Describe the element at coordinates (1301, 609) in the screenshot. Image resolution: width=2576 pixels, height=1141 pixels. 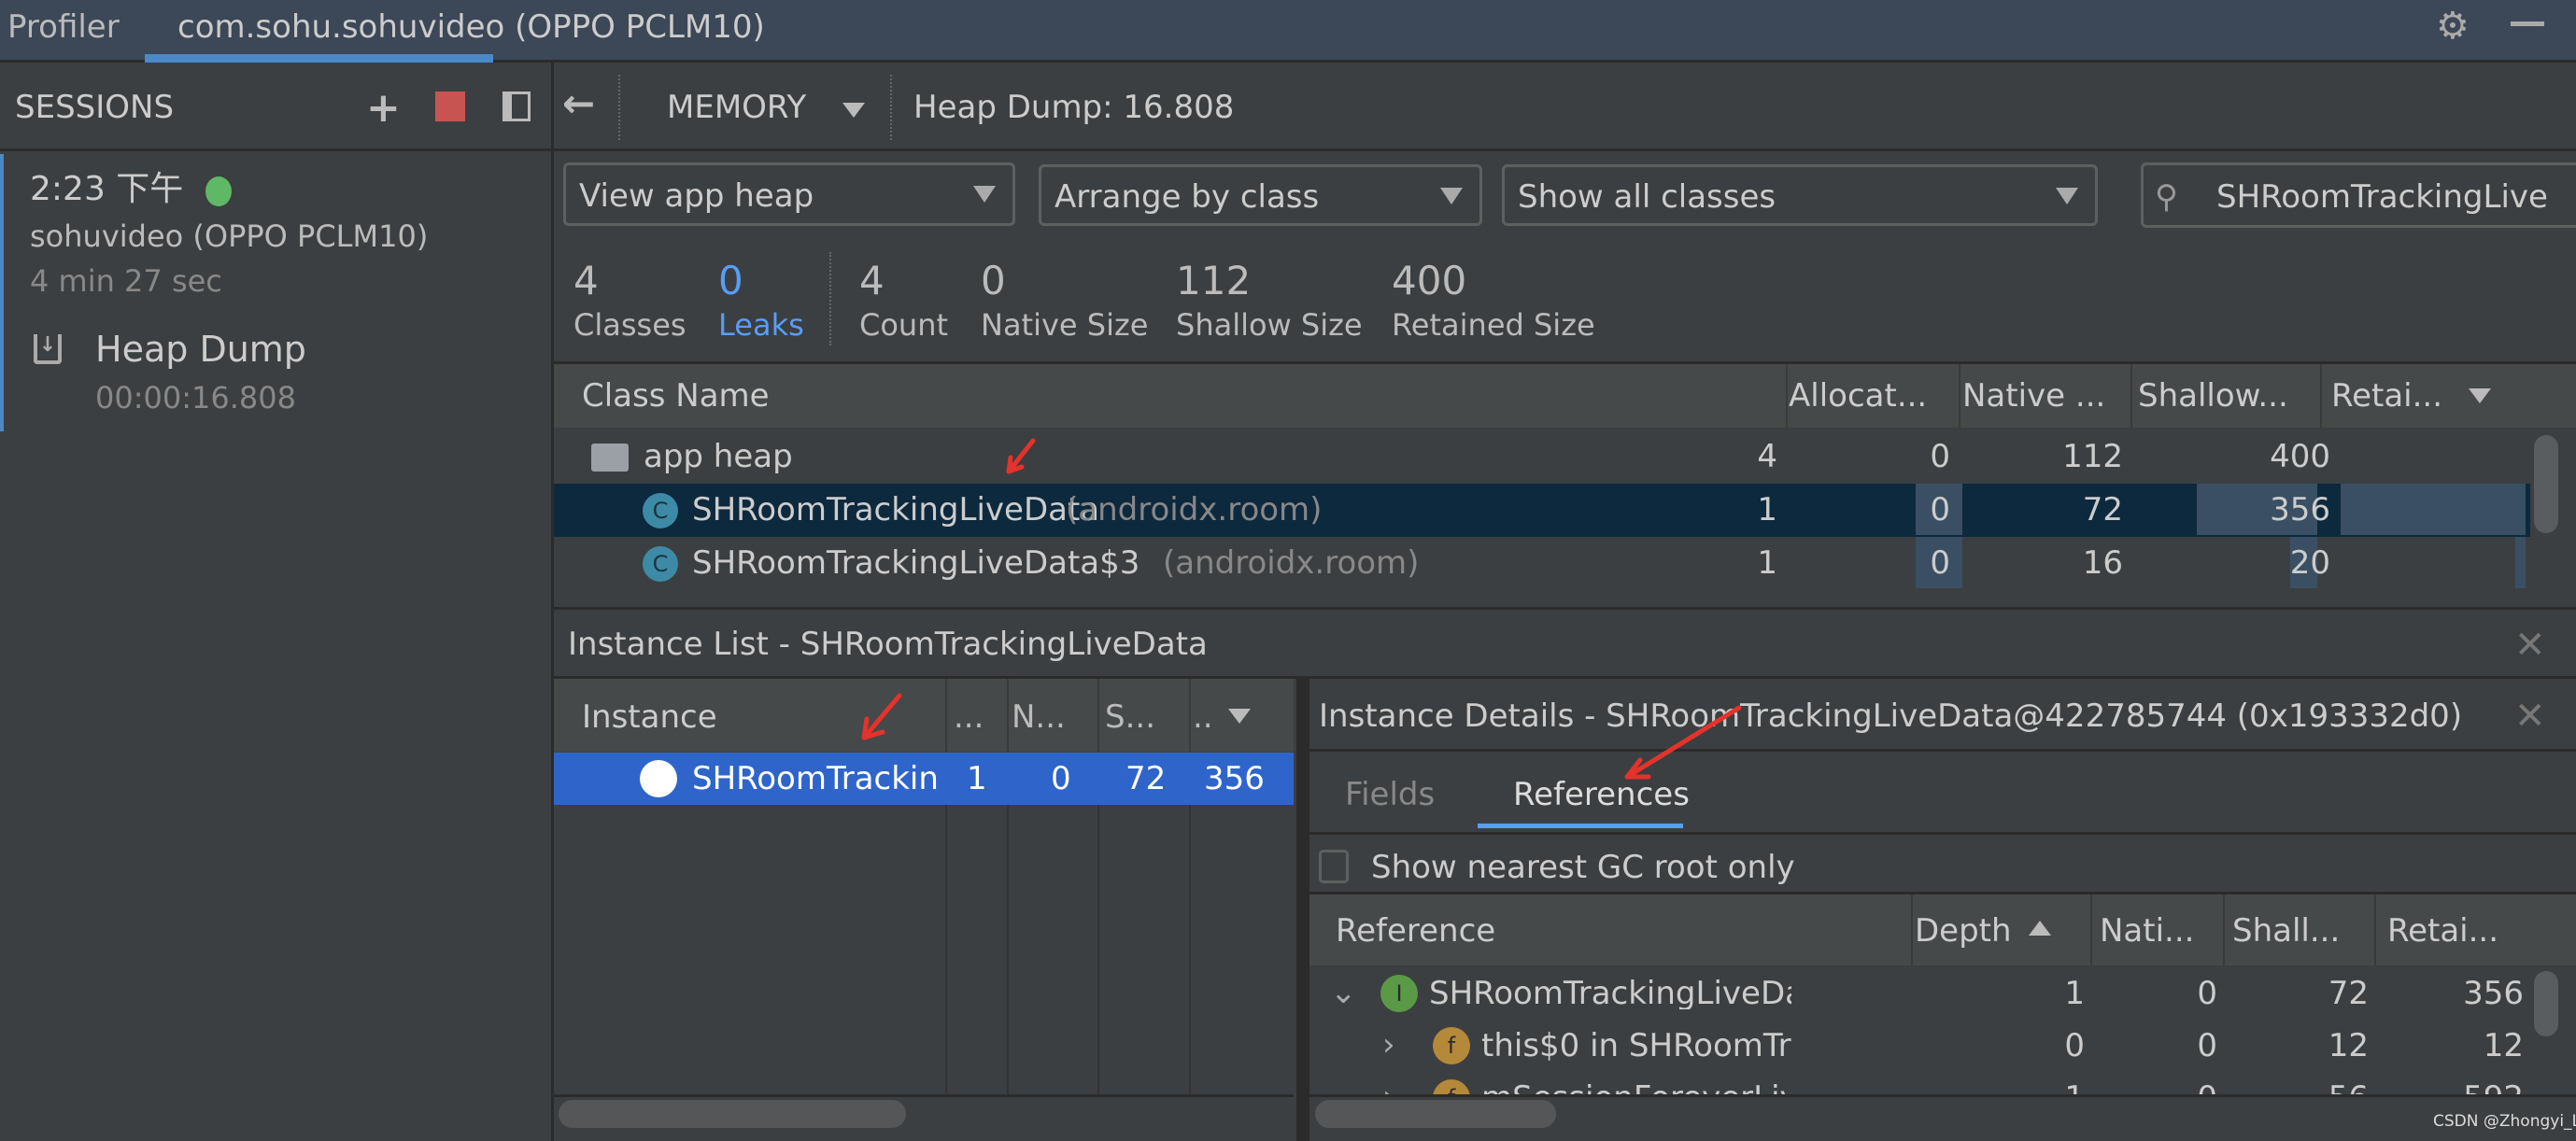
I see `annotation-arrows` at that location.